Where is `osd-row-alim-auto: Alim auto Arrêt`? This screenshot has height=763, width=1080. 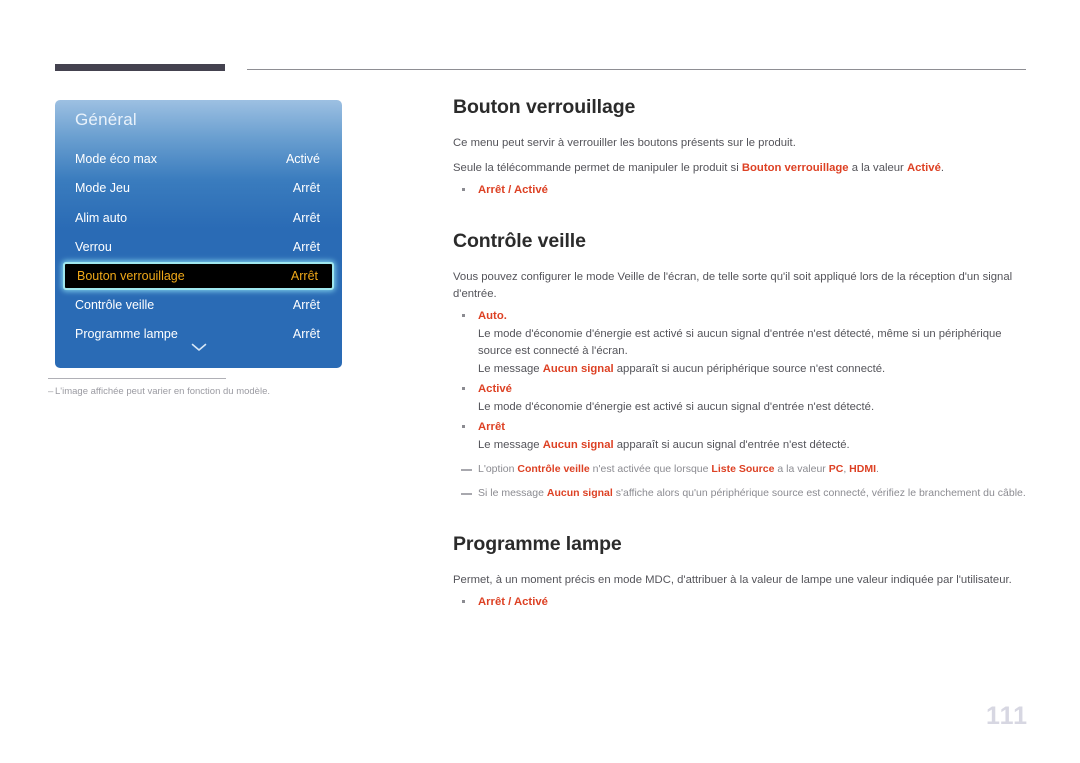
osd-row-alim-auto: Alim auto Arrêt is located at coordinates (198, 218).